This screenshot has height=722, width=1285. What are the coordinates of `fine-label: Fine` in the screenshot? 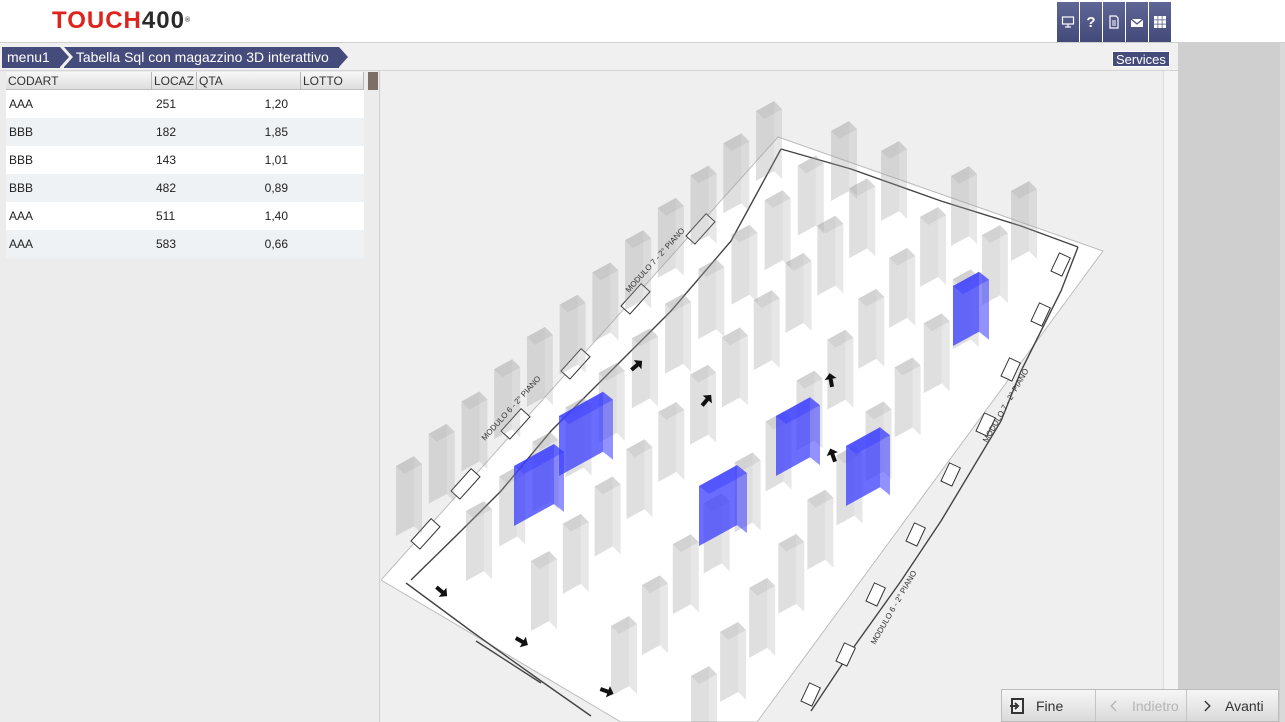 It's located at (1050, 705).